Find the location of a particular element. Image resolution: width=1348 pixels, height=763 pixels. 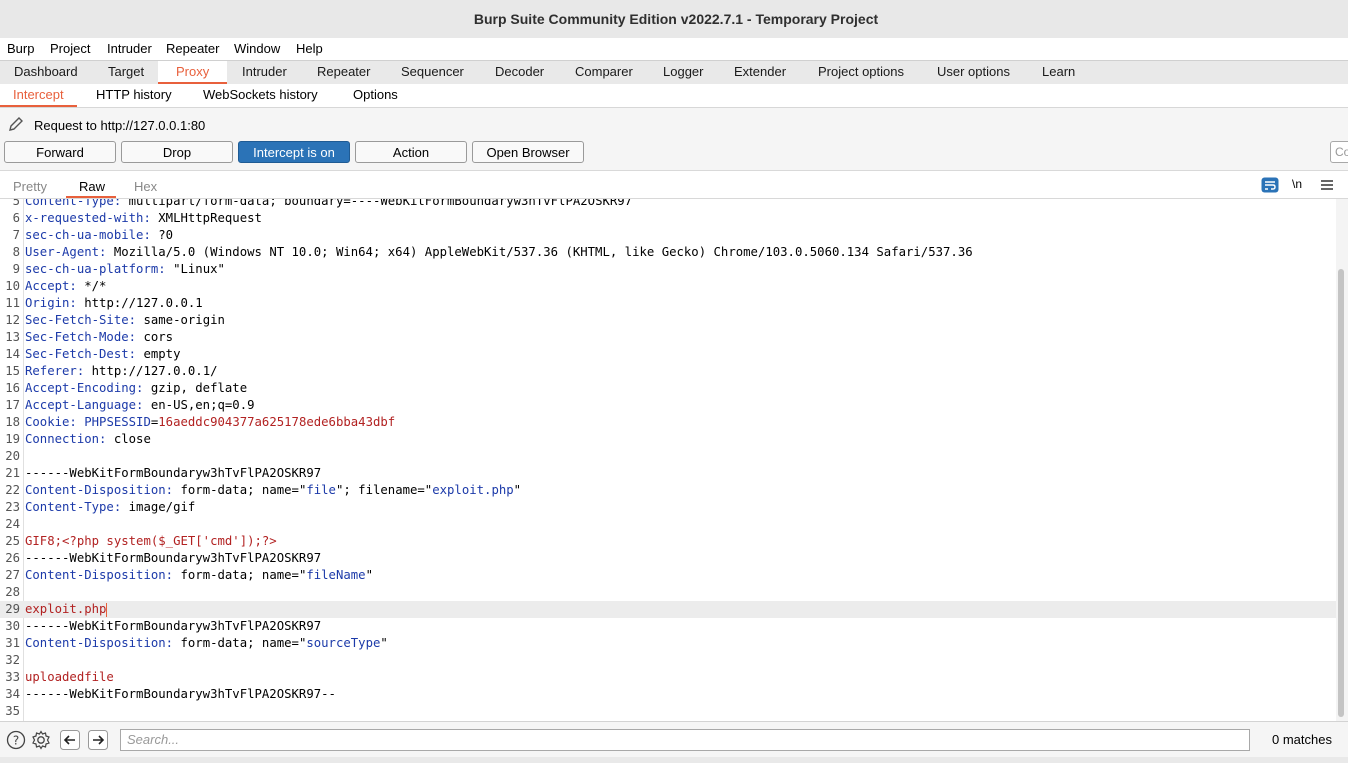

tab-intercept: Intercept is located at coordinates (38, 94).